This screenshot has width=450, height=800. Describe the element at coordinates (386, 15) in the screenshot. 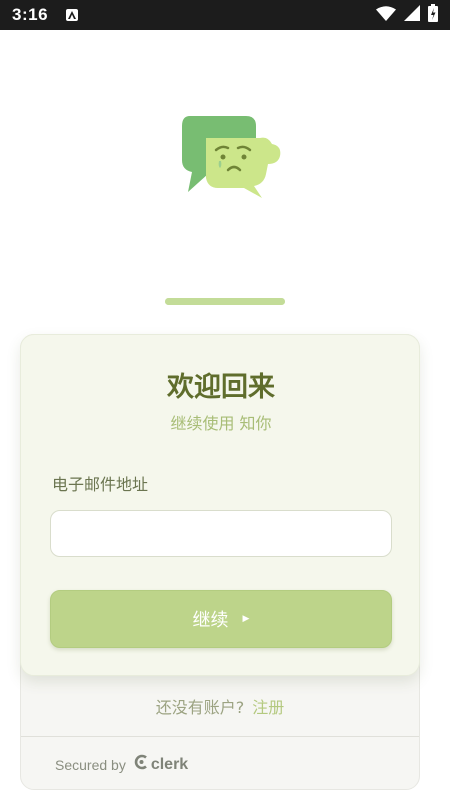

I see `wifi-icon` at that location.